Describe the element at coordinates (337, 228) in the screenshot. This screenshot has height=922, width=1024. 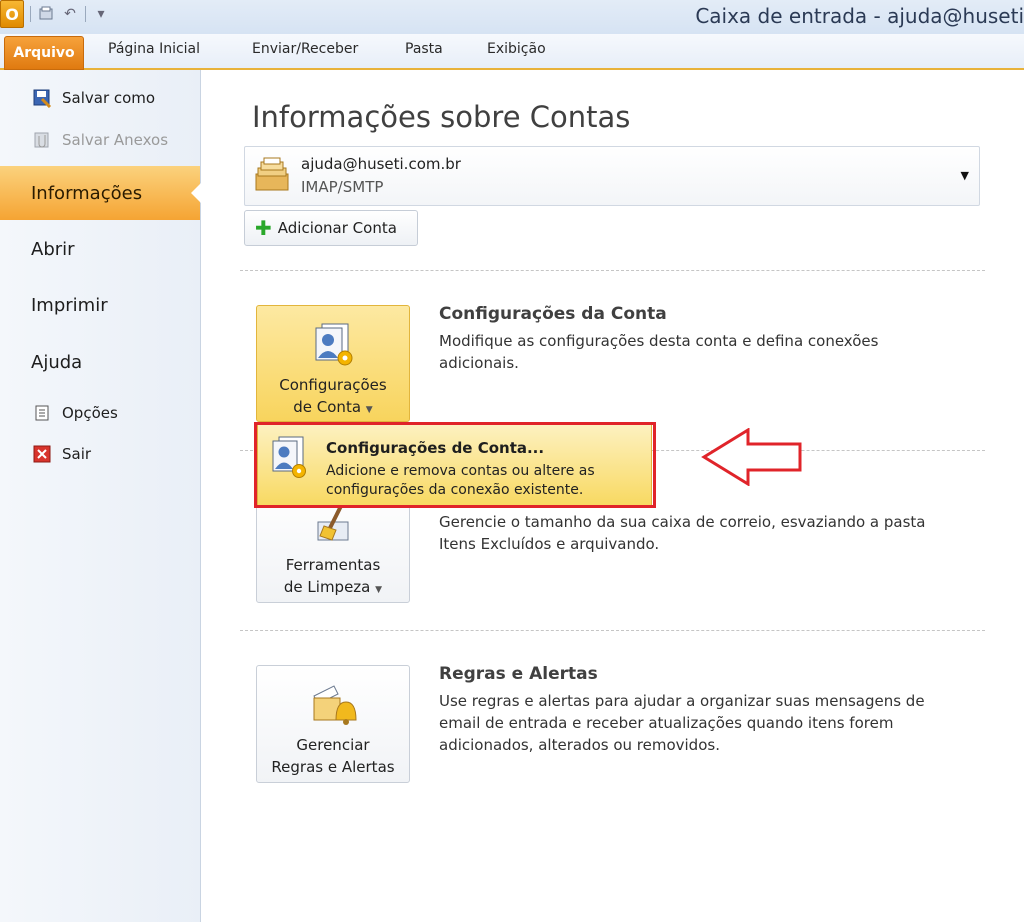
I see `add-account-label: Adicionar Conta` at that location.